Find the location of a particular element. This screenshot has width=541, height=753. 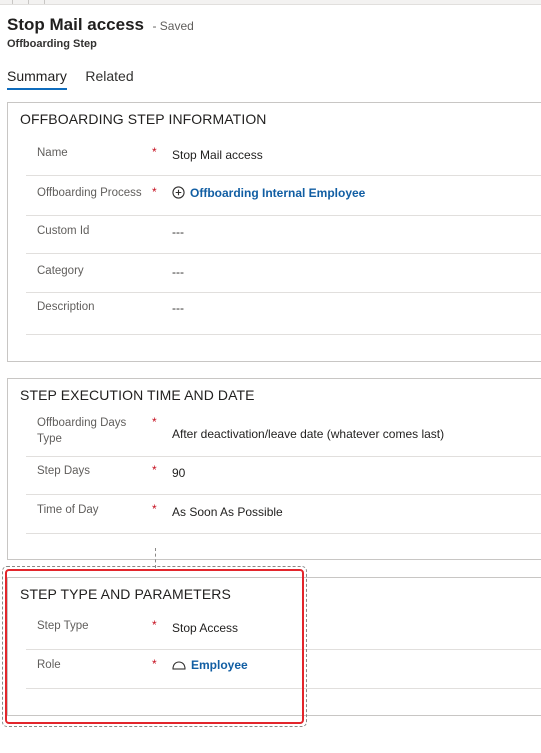

offboarding-process-lookup: Offboarding Internal Employee is located at coordinates (268, 194).